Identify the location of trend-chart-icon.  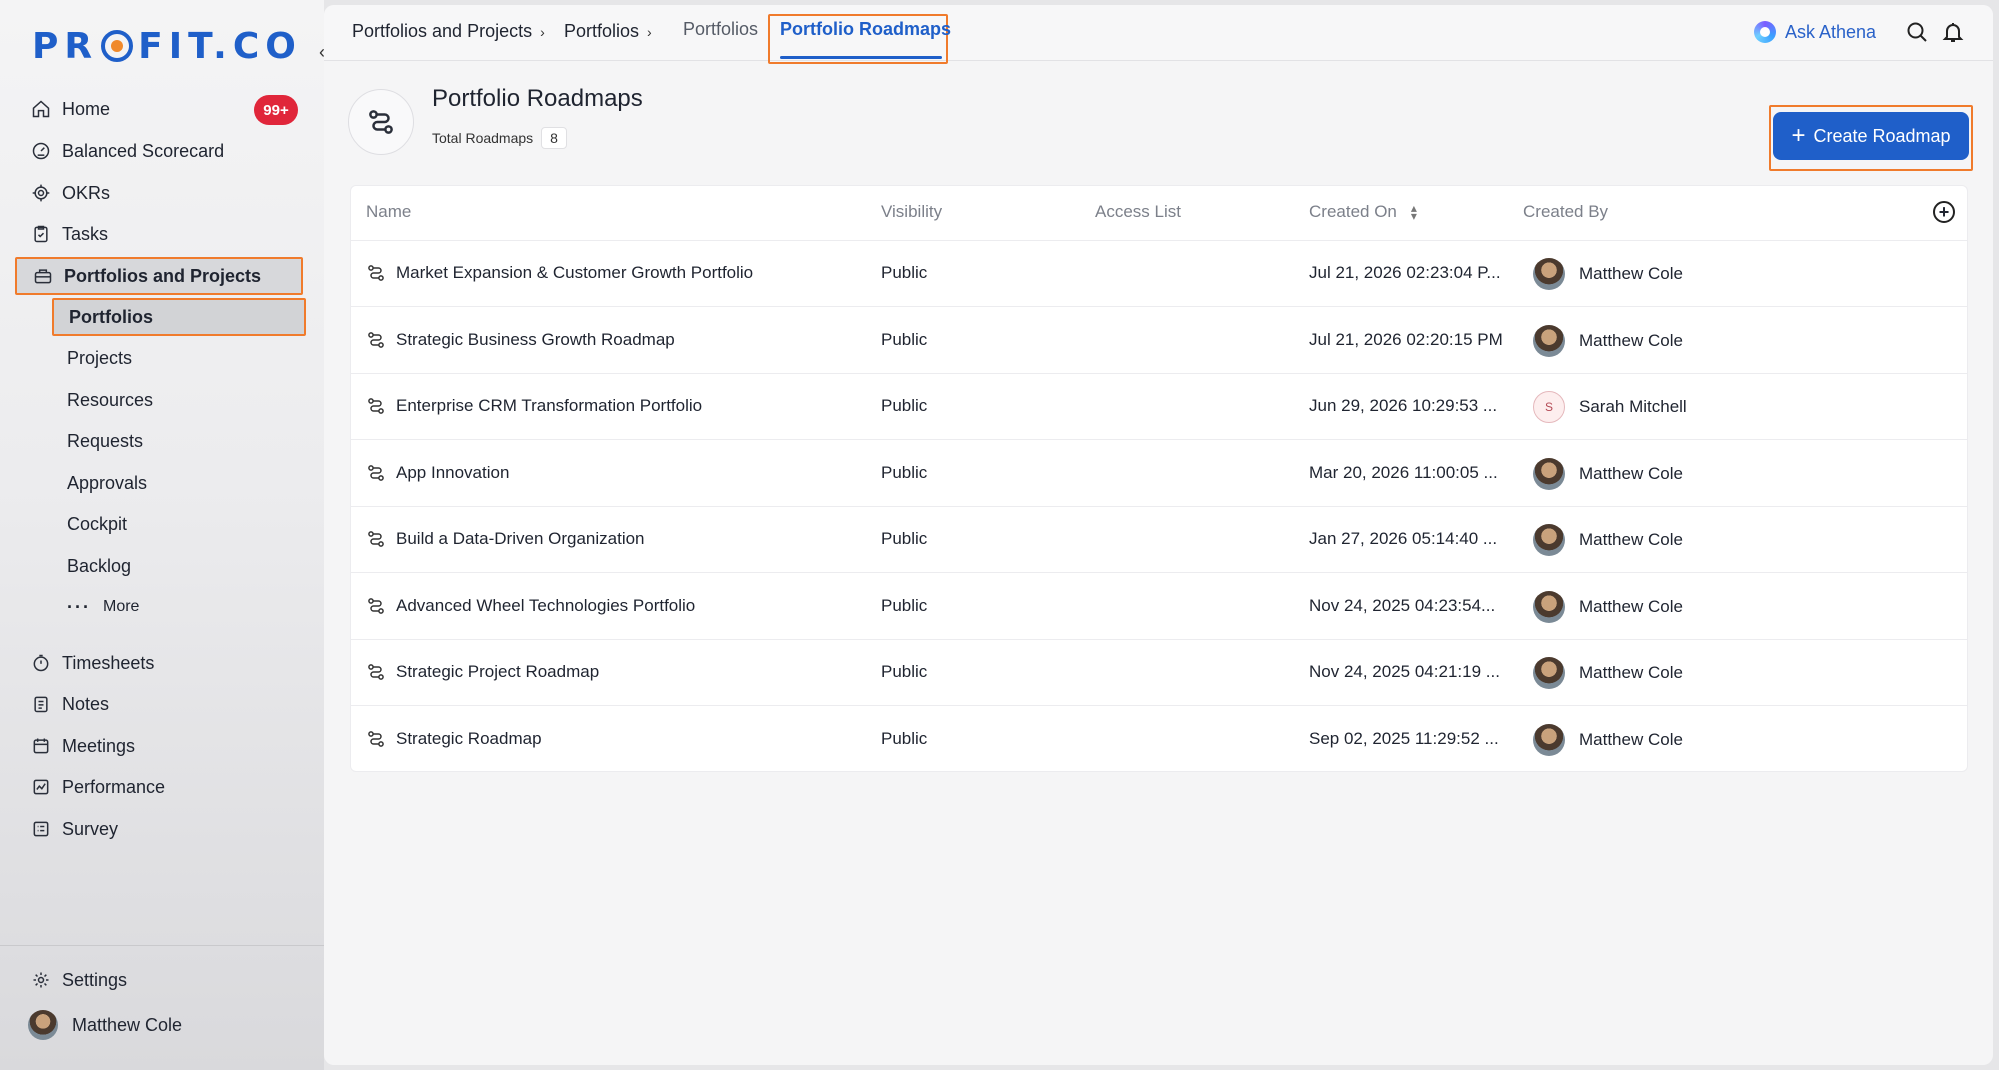
(41, 787).